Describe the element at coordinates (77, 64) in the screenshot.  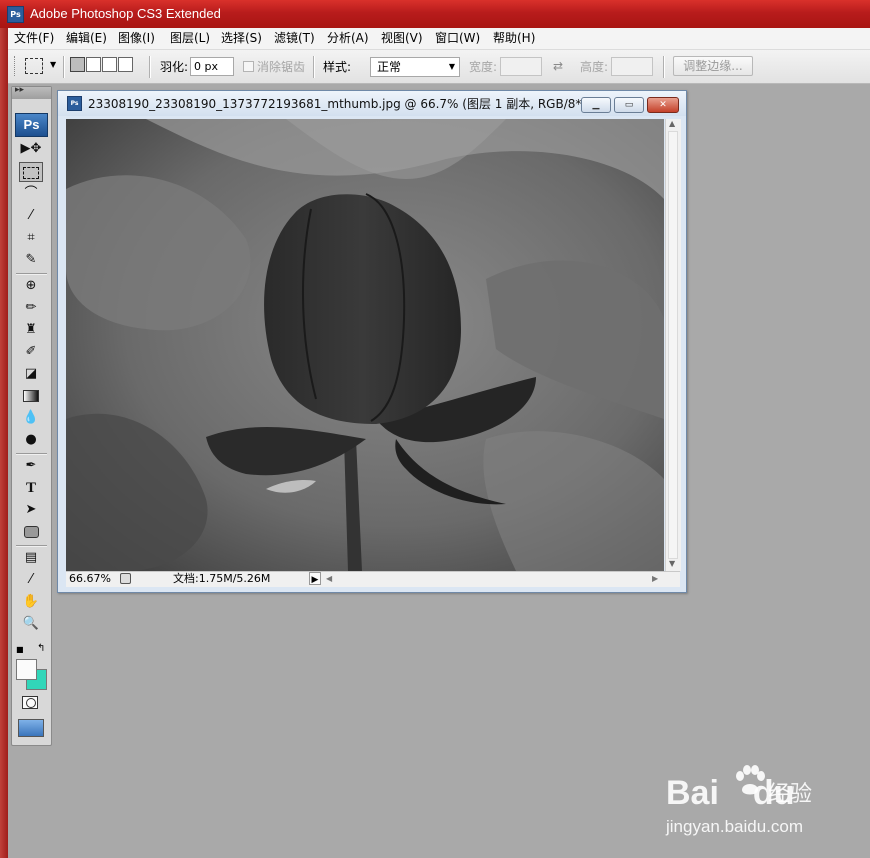
I see `new-selection-button` at that location.